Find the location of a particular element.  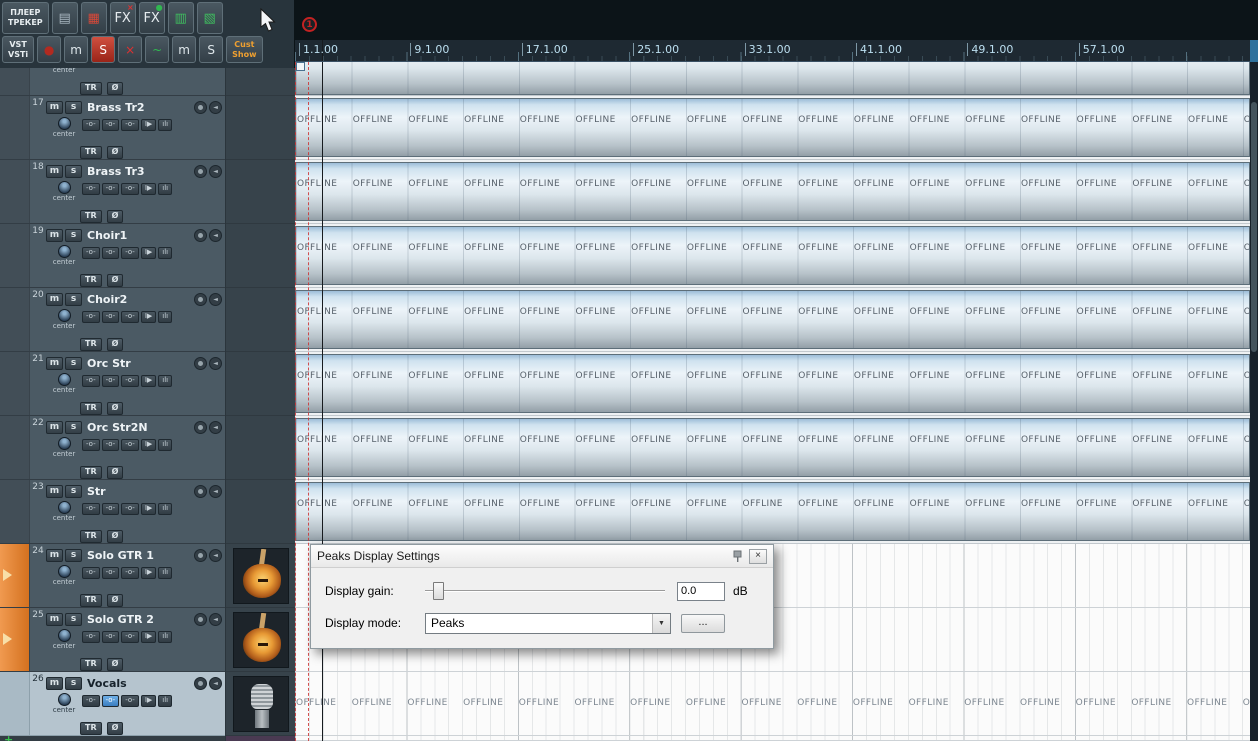

track-name: Orc Str2N is located at coordinates (139, 427).